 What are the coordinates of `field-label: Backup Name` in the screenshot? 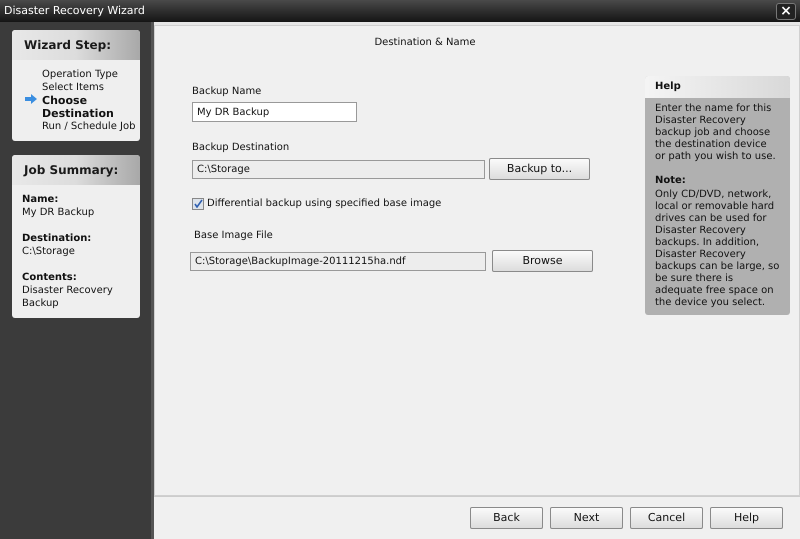 It's located at (227, 92).